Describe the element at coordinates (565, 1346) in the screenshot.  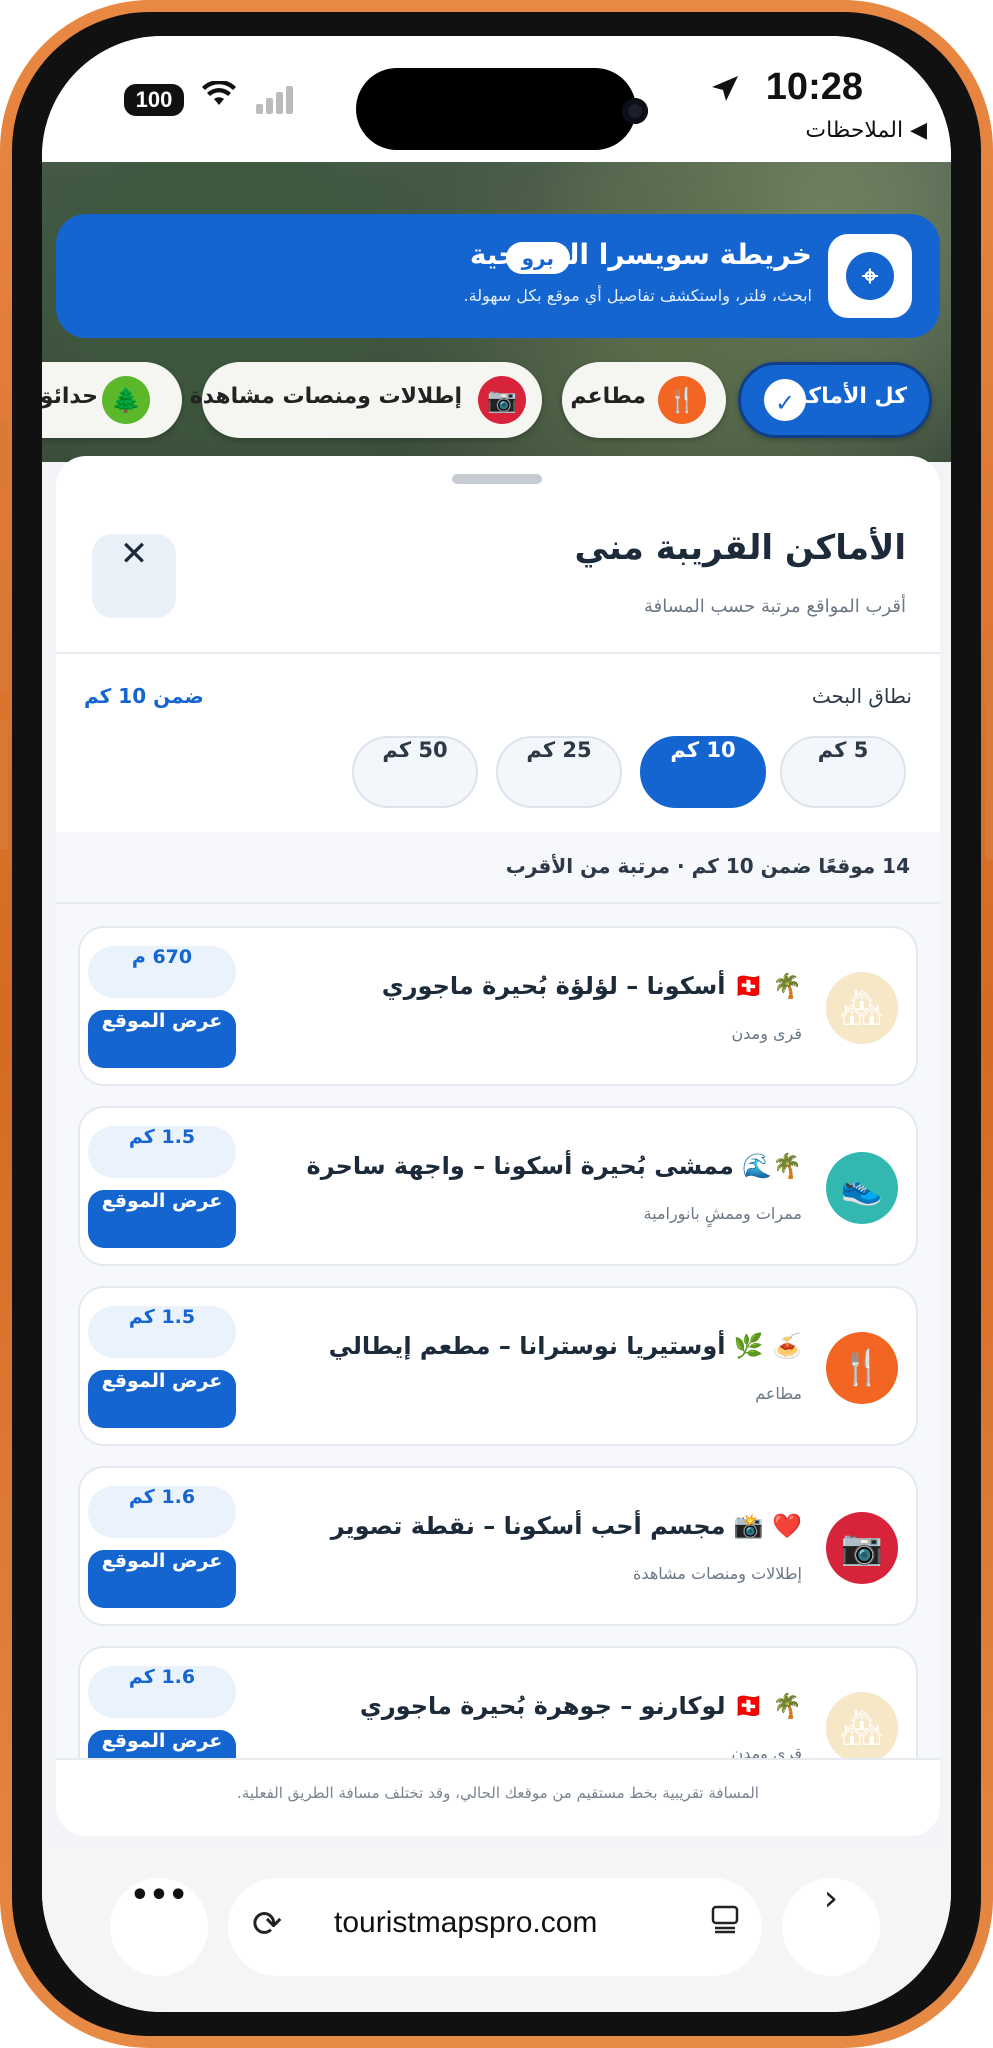
I see `place-title: 🍝 🌿 أوستيريا نوسترانا – مطعم إيطالي` at that location.